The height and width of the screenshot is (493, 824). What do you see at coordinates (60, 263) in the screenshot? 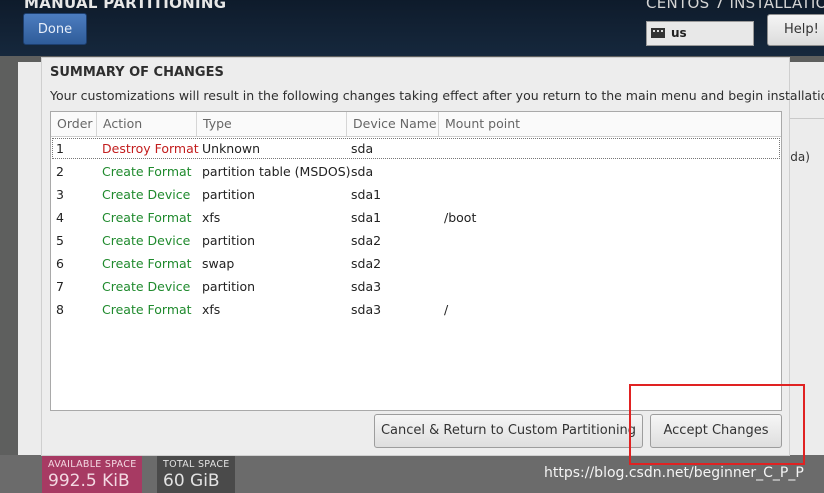
I see `cell-order: 6` at bounding box center [60, 263].